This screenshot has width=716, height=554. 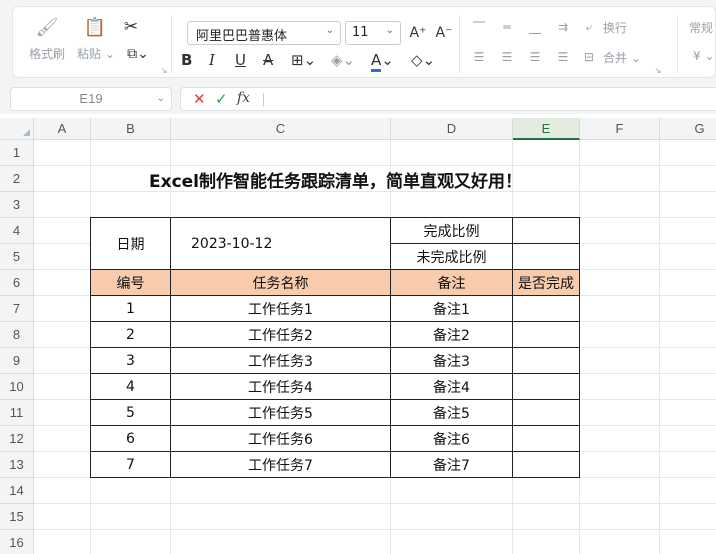 I want to click on task-name-cell: 工作任务3, so click(x=280, y=360).